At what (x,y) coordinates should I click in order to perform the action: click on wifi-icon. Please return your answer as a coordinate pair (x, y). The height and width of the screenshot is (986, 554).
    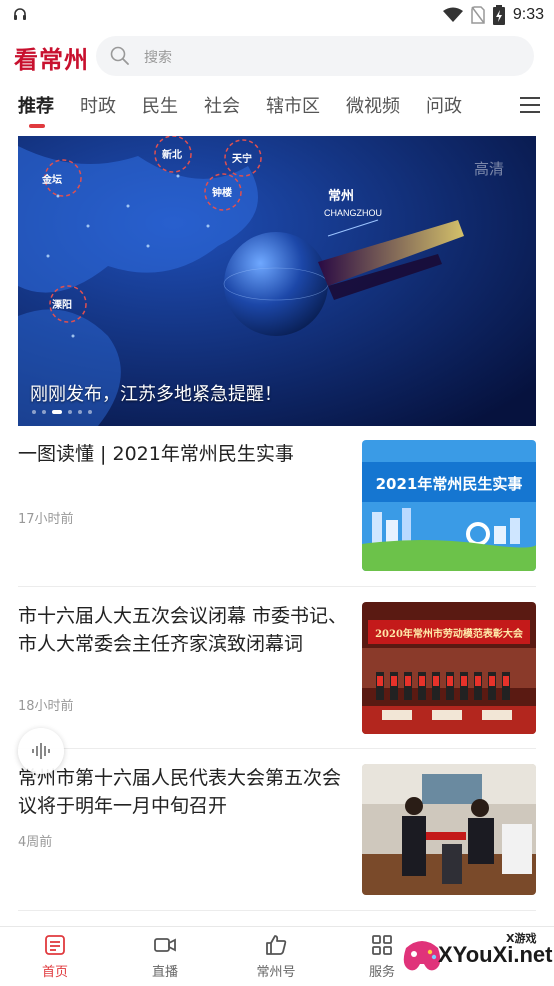
    Looking at the image, I should click on (452, 14).